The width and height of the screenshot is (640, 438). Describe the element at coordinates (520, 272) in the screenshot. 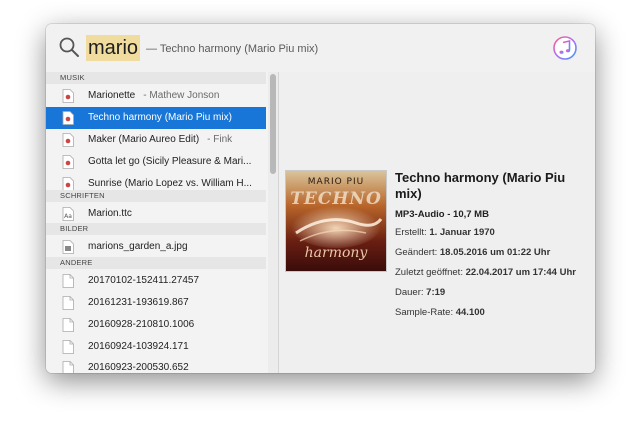

I see `opened-value: 22.04.2017 um 17:44 Uhr` at that location.